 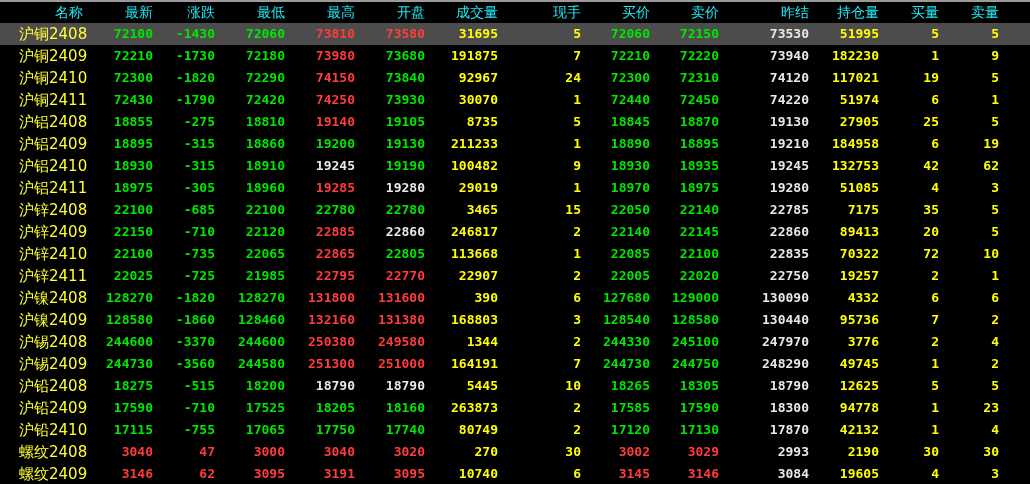 What do you see at coordinates (265, 385) in the screenshot?
I see `table-cell: 18200` at bounding box center [265, 385].